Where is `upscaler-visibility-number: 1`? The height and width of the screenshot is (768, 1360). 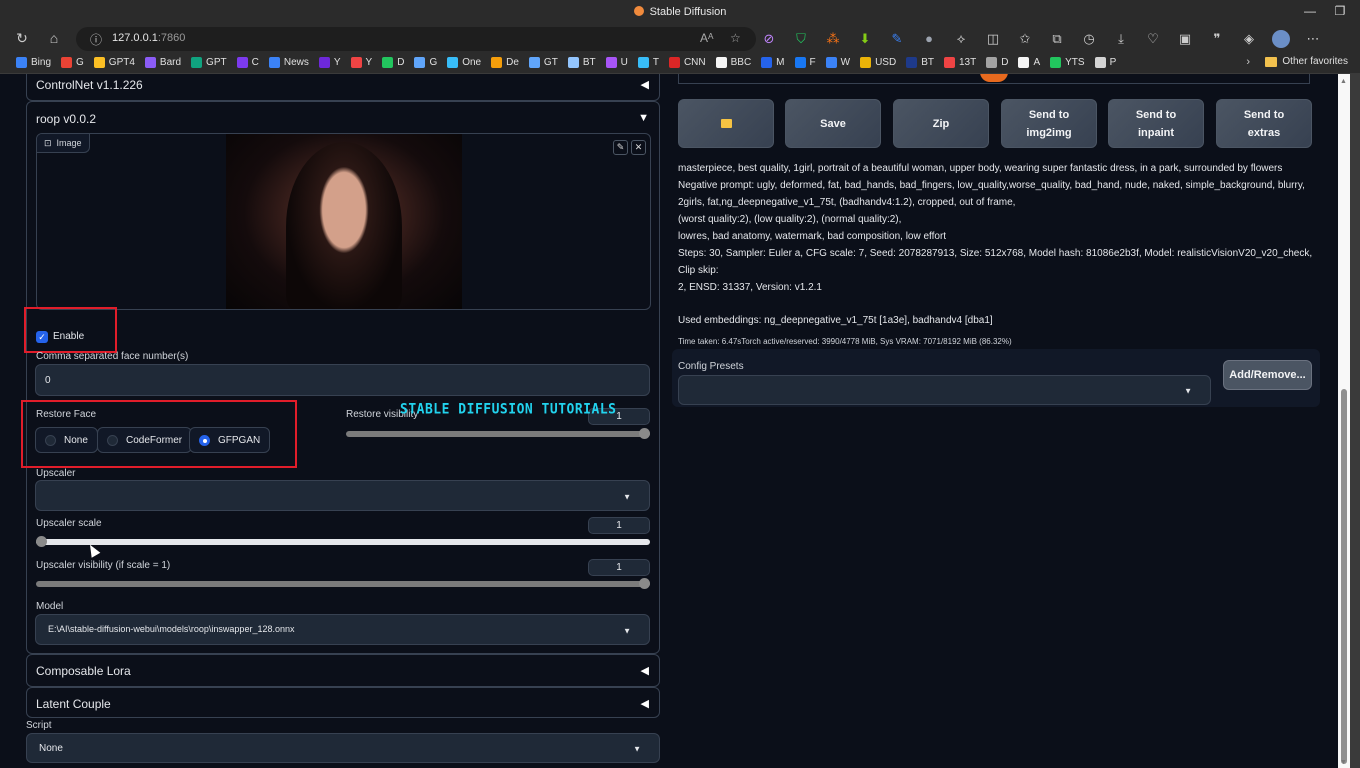
upscaler-visibility-number: 1 is located at coordinates (619, 567).